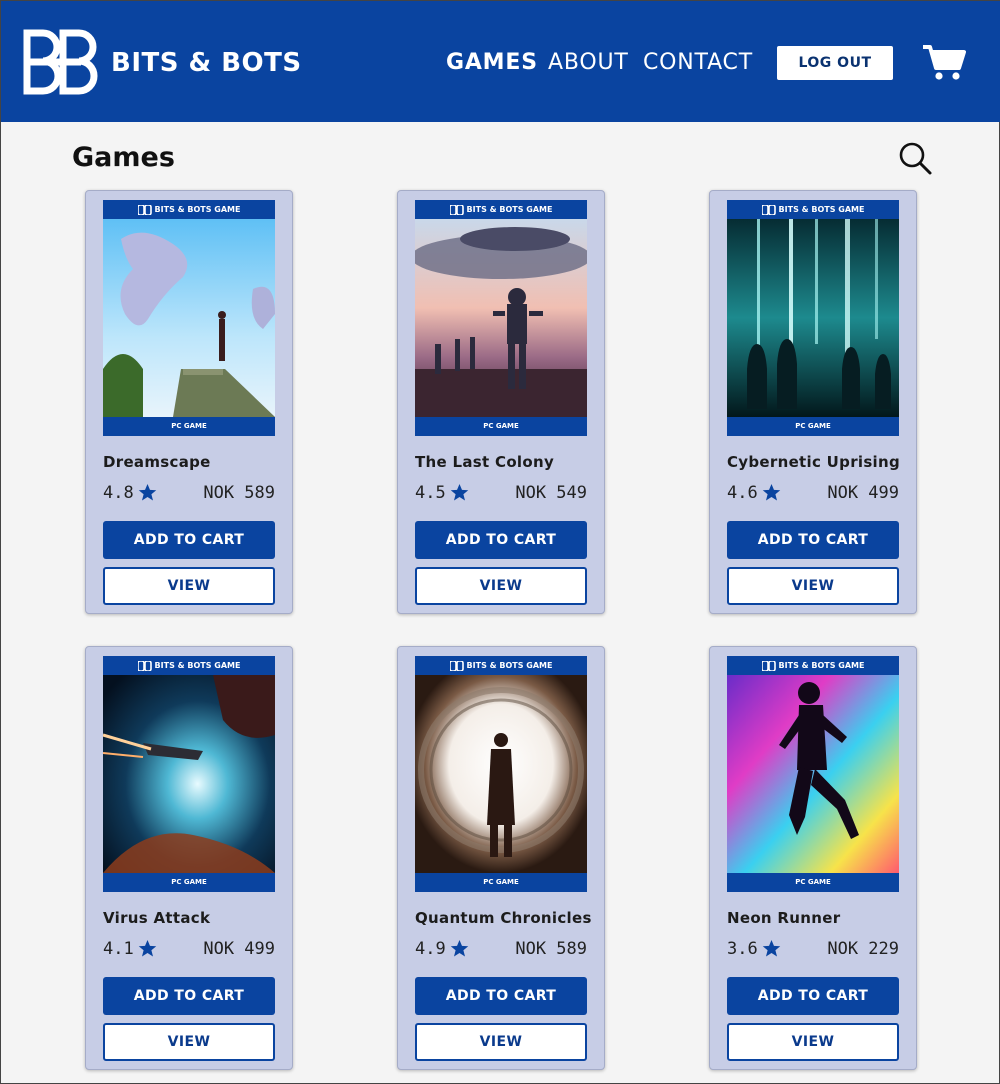 The width and height of the screenshot is (1000, 1084). What do you see at coordinates (817, 918) in the screenshot?
I see `game-title: Neon Runner` at bounding box center [817, 918].